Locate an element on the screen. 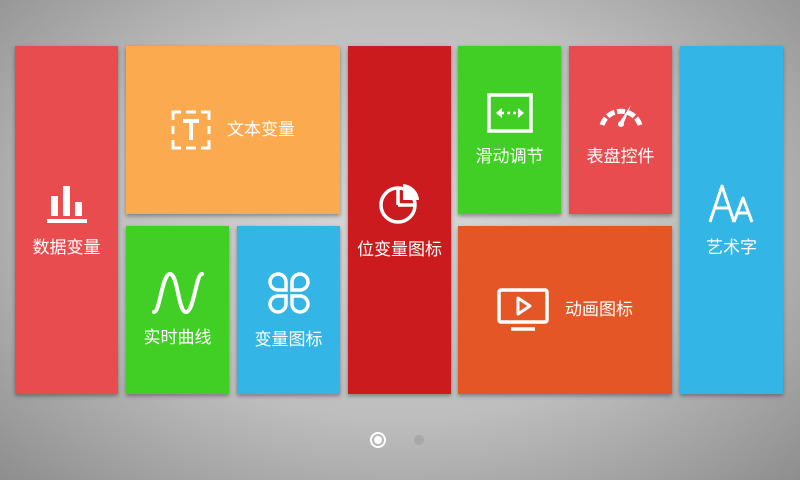 This screenshot has height=480, width=800. tile-bit-variable-icon: 位变量图标 is located at coordinates (399, 220).